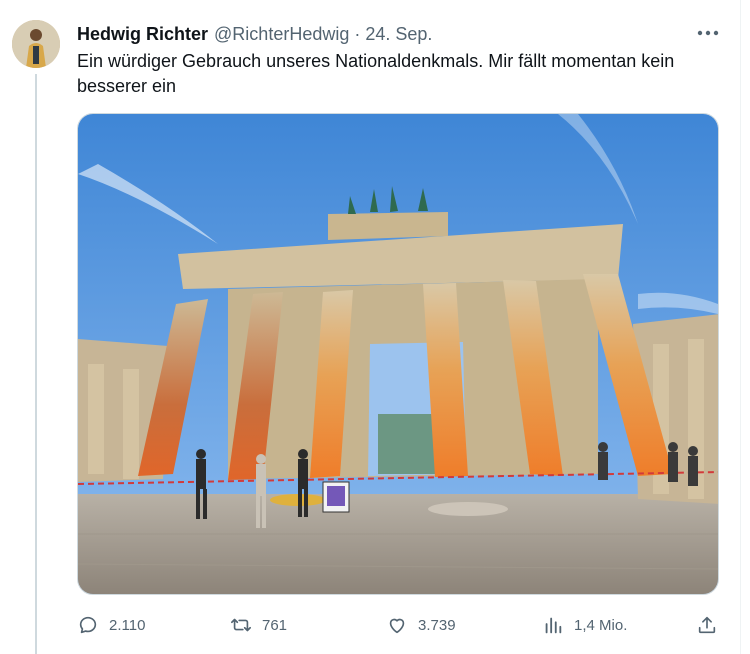 This screenshot has height=654, width=750. I want to click on speech-bubble-icon, so click(88, 625).